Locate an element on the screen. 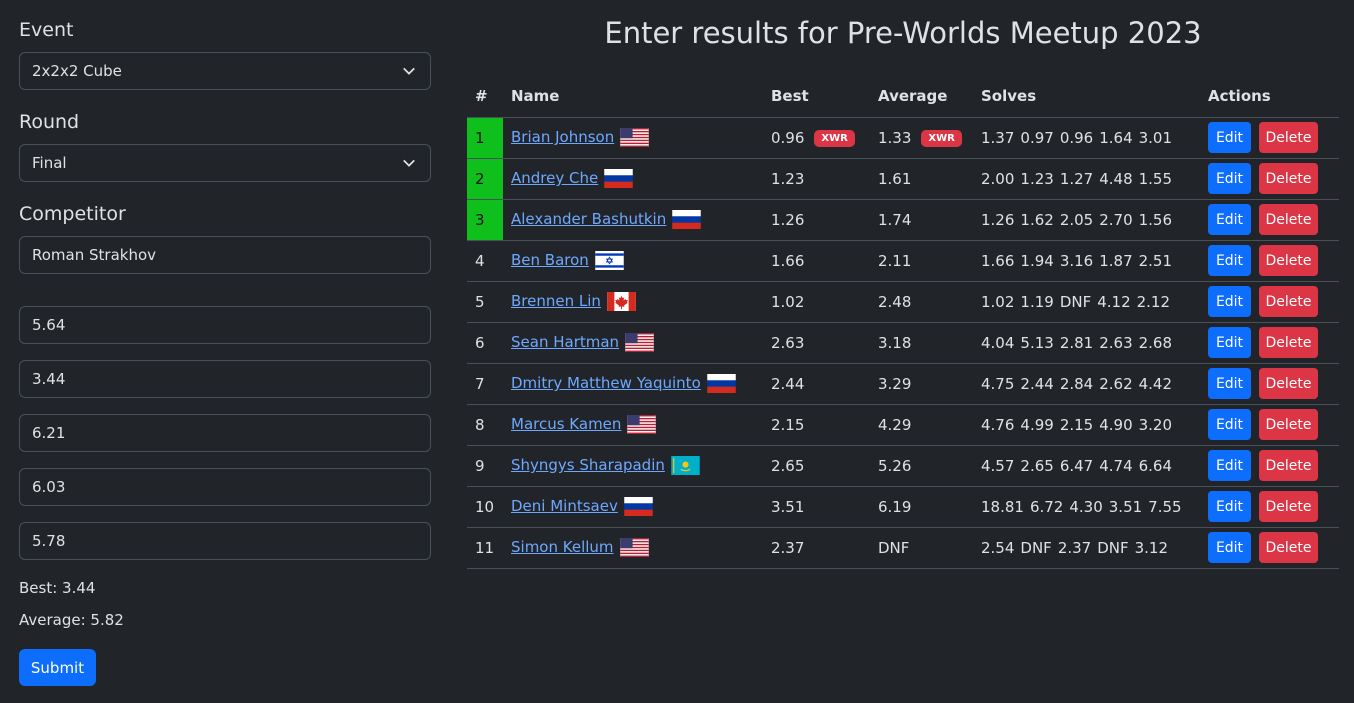 This screenshot has height=703, width=1354. best-cell: 2.44 is located at coordinates (816, 384).